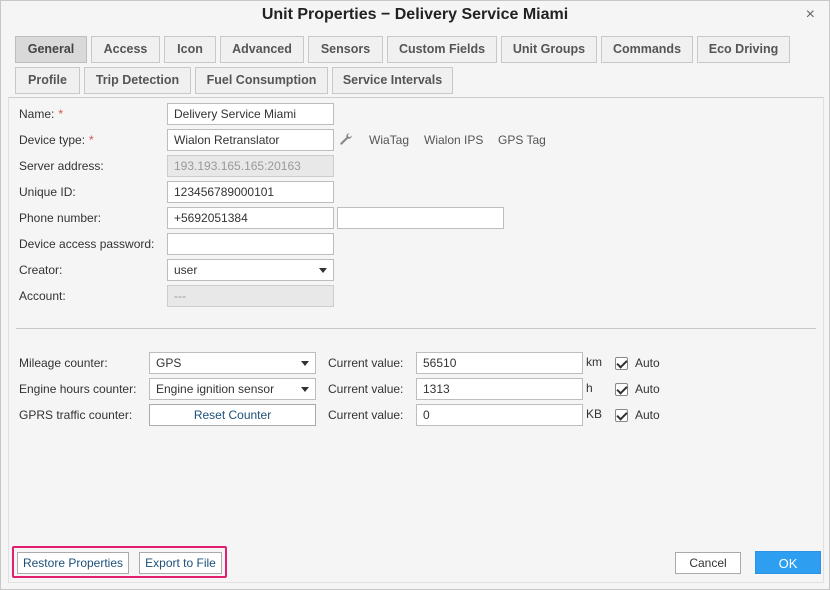 The image size is (830, 590). What do you see at coordinates (250, 270) in the screenshot?
I see `creator-select: user` at bounding box center [250, 270].